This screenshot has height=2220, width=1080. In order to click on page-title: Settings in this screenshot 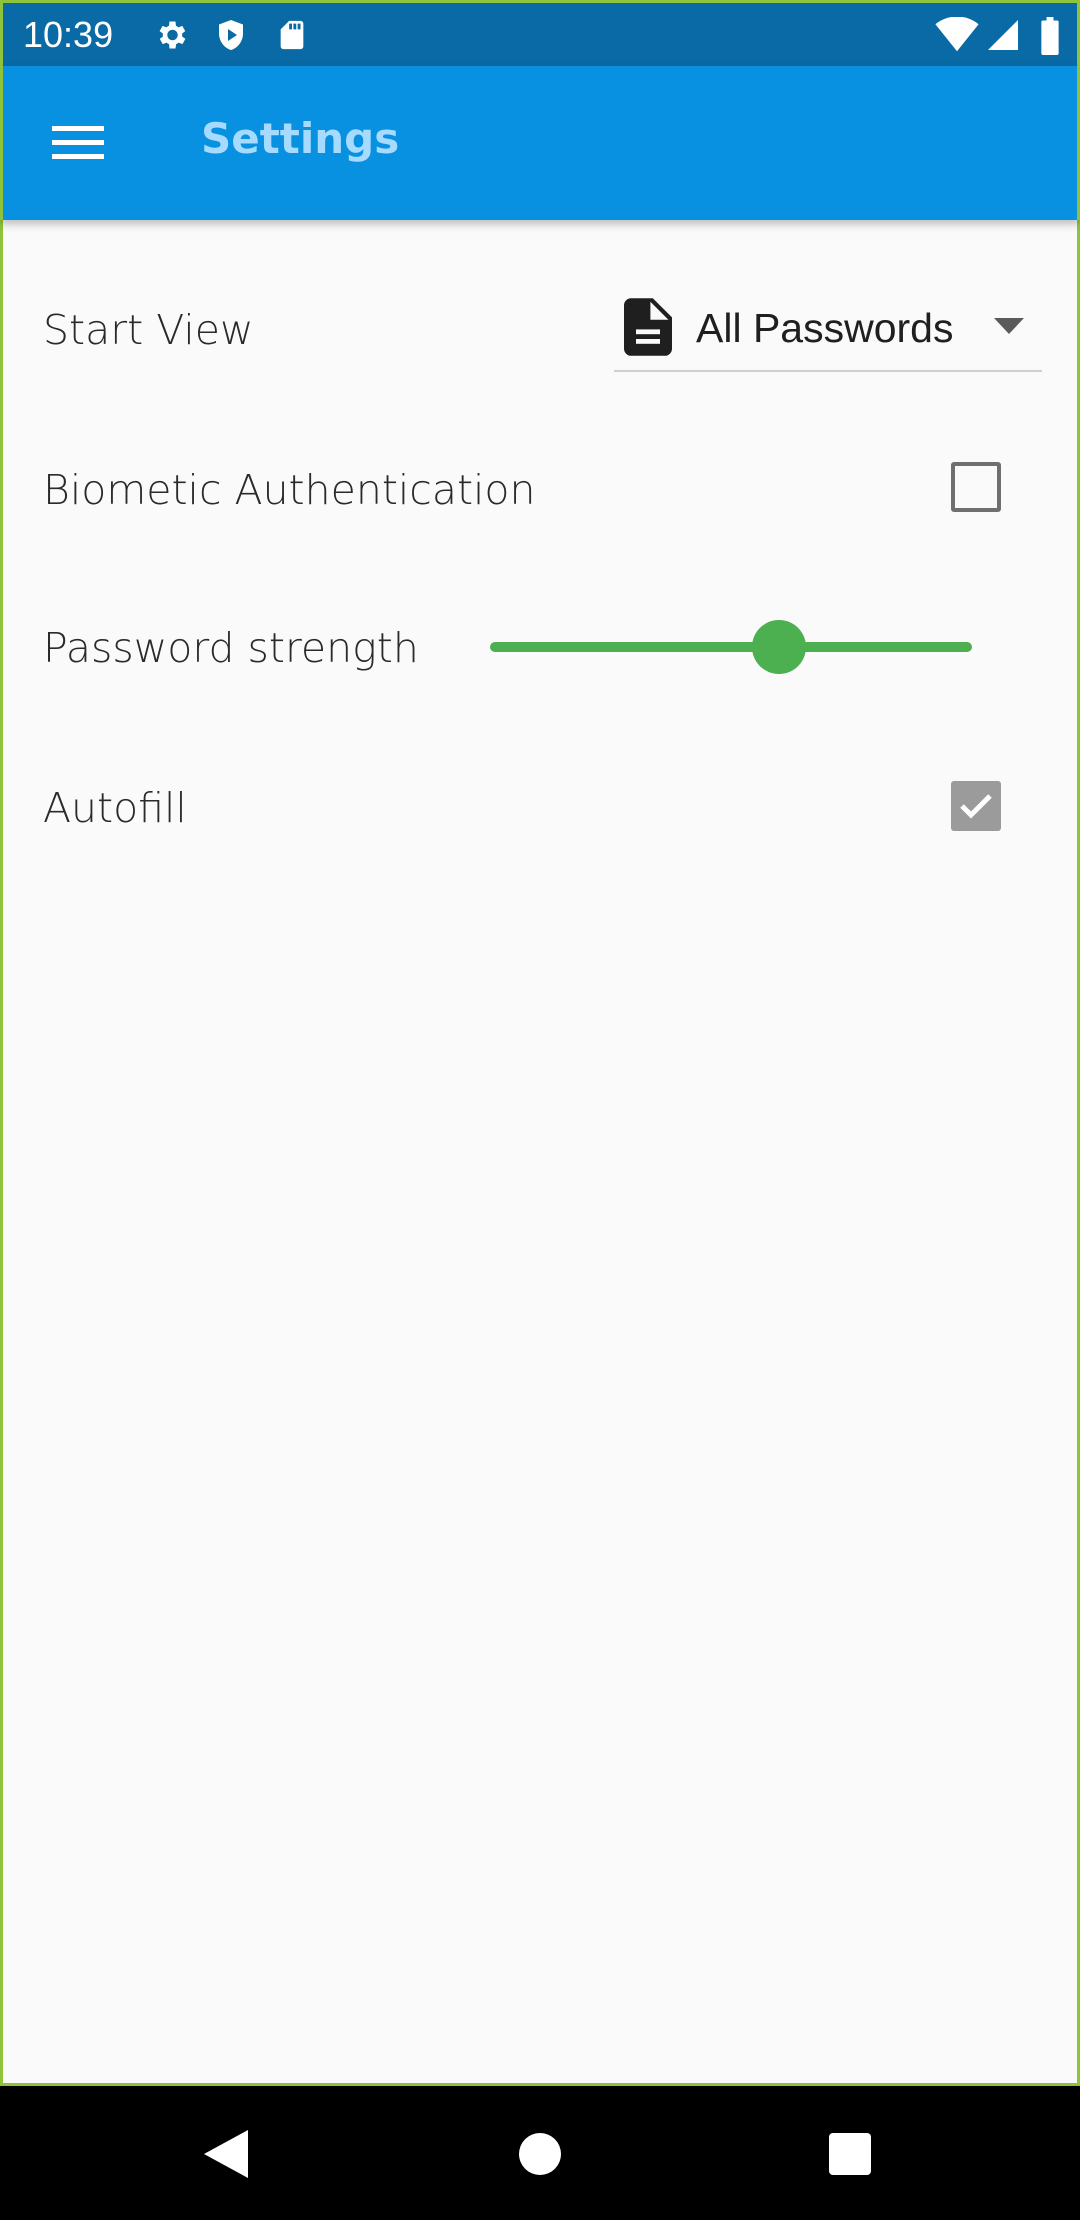, I will do `click(300, 138)`.